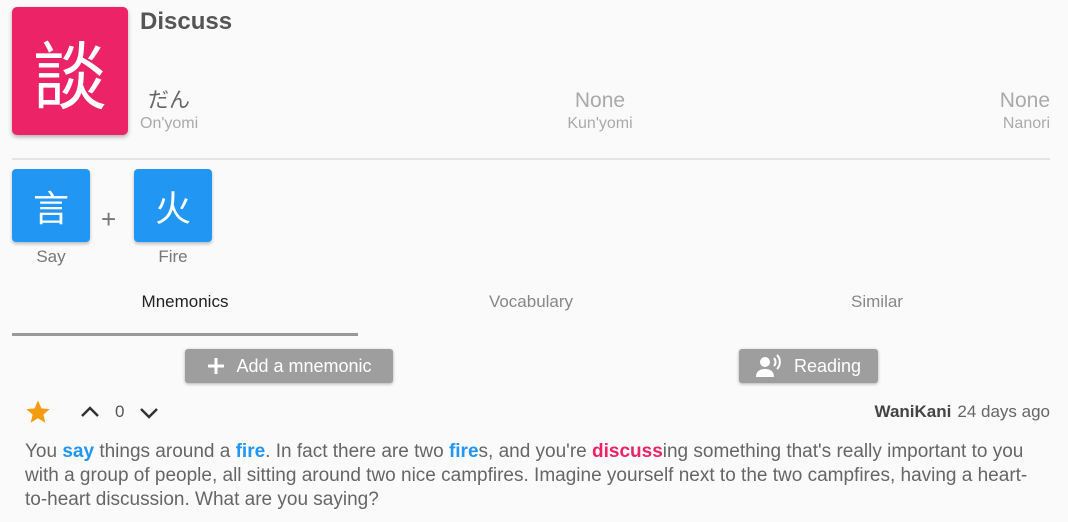 Image resolution: width=1068 pixels, height=522 pixels. What do you see at coordinates (600, 100) in the screenshot?
I see `kunyomi-value: None` at bounding box center [600, 100].